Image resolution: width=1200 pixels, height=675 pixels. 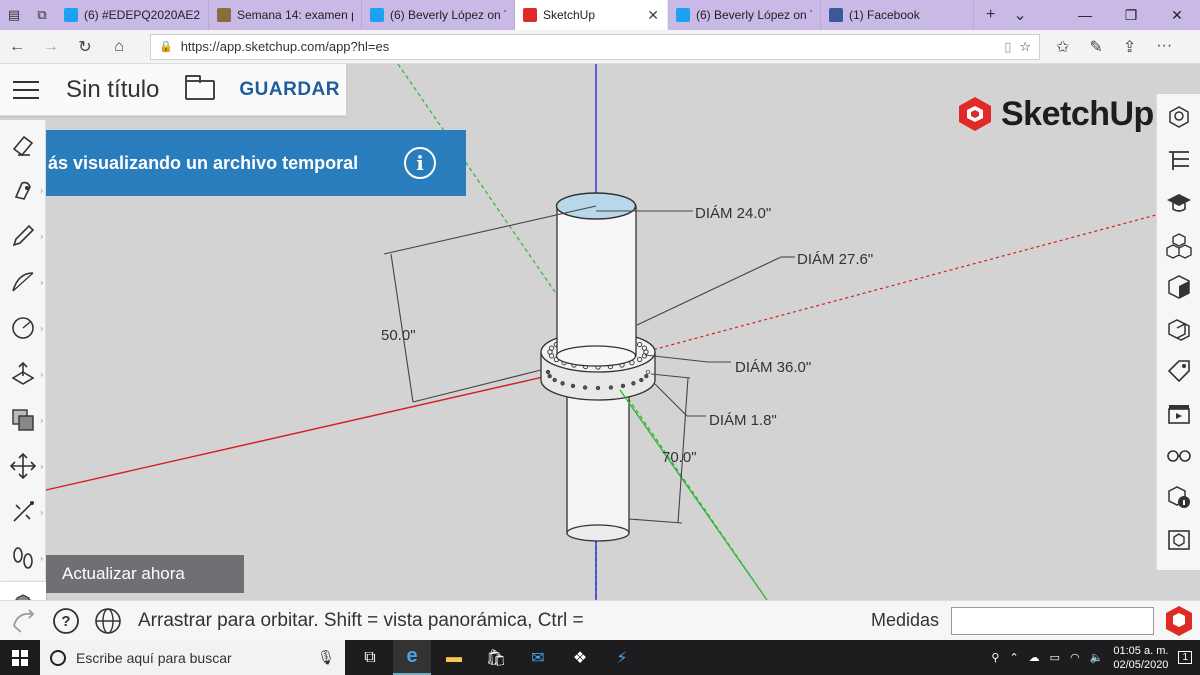 What do you see at coordinates (1178, 117) in the screenshot?
I see `entity-info-tool` at bounding box center [1178, 117].